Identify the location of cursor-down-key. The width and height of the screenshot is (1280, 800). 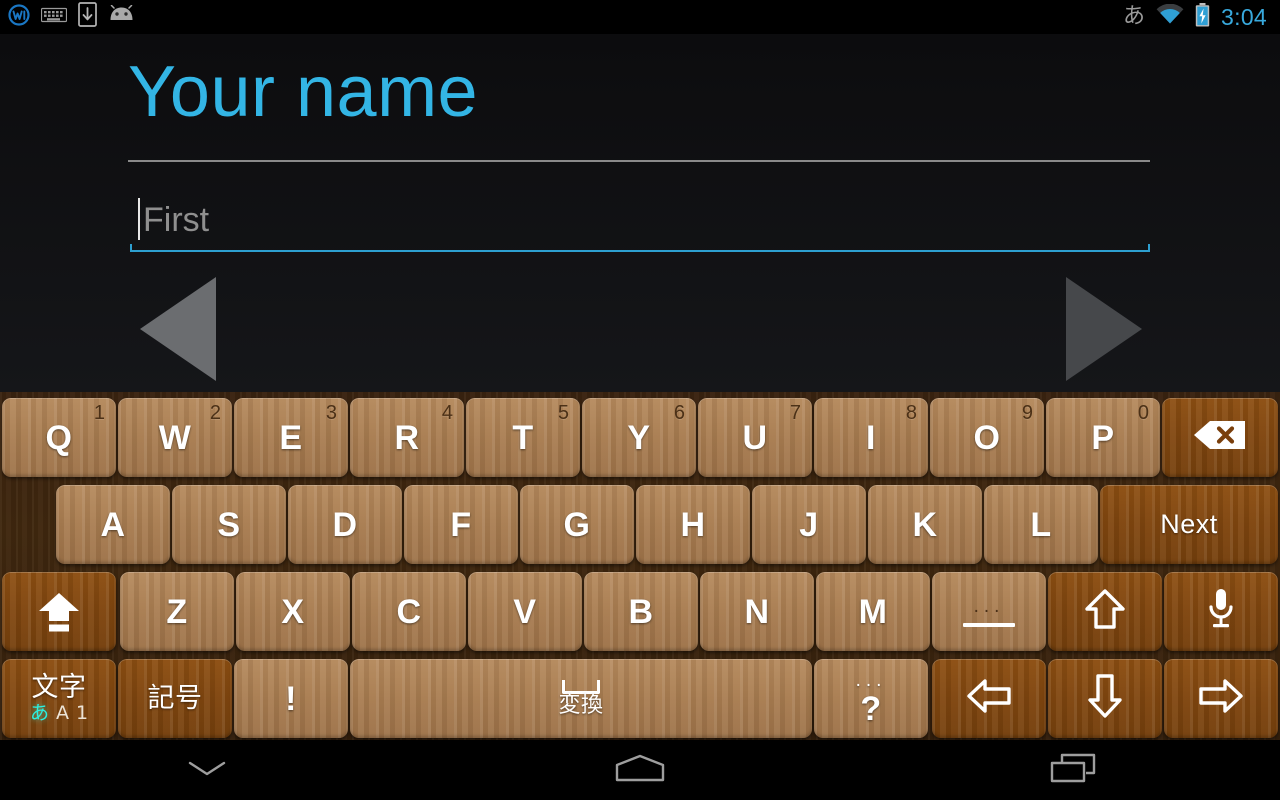
(1105, 698).